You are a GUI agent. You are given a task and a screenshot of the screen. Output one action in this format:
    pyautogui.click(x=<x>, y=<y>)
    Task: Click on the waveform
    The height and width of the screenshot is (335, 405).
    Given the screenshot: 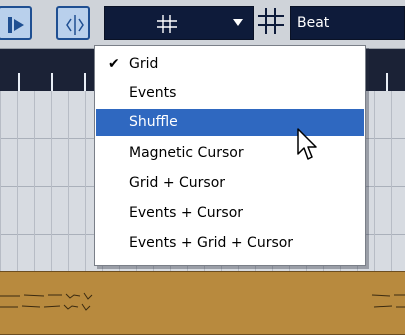 What is the action you would take?
    pyautogui.click(x=202, y=301)
    